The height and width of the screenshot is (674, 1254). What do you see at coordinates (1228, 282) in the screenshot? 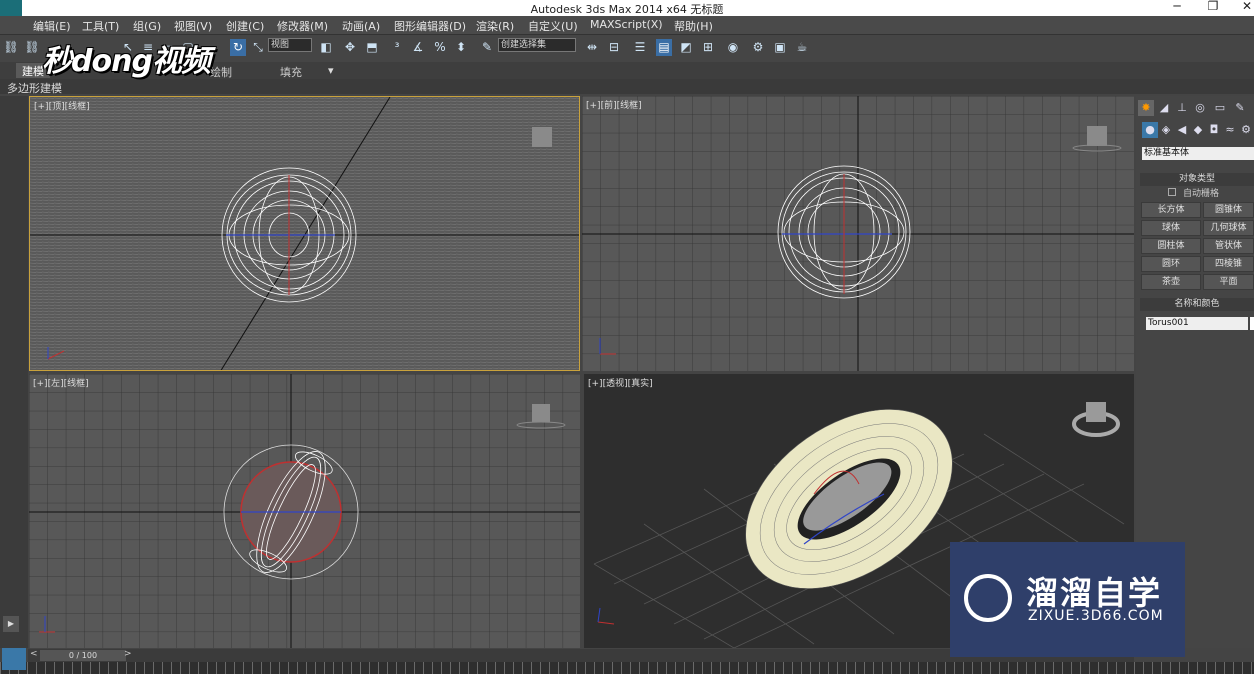
I see `plane-button: 平面` at bounding box center [1228, 282].